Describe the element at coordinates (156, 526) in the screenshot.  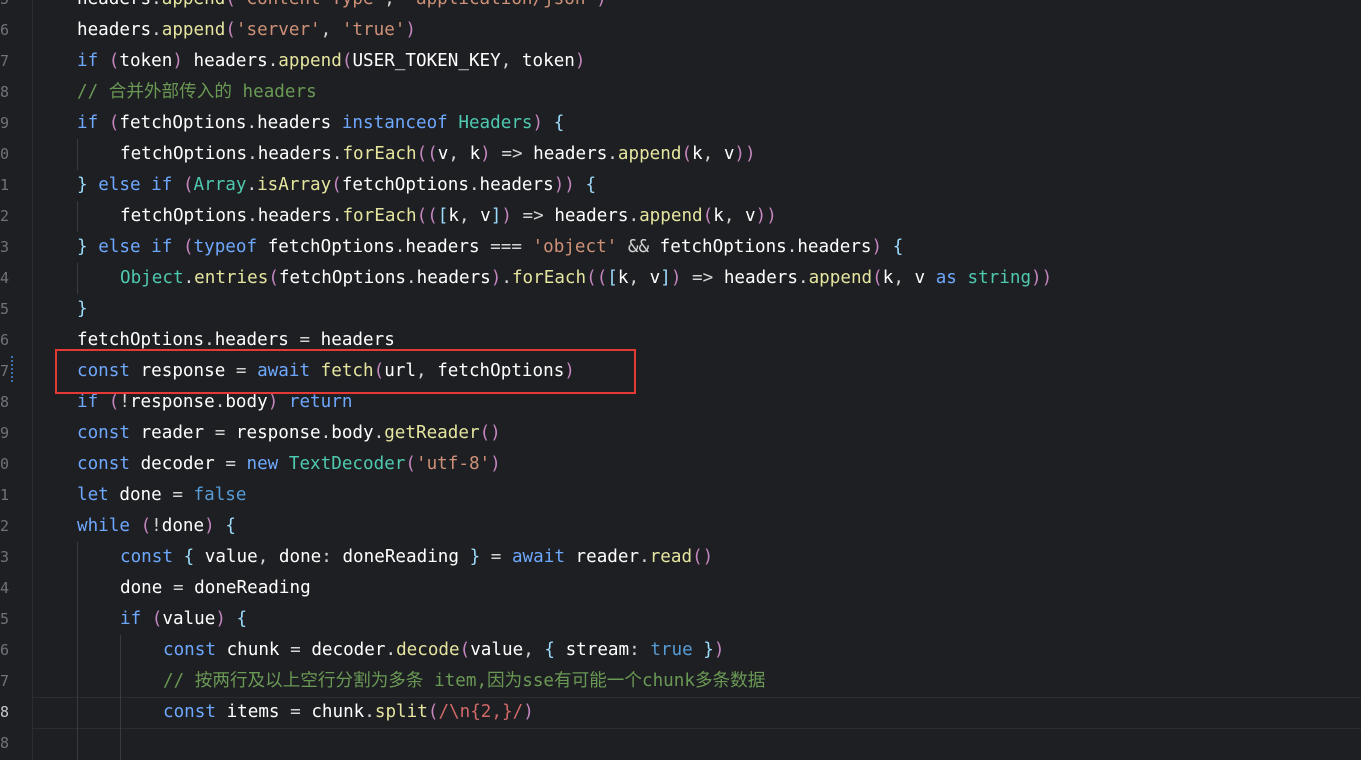
I see `code-line: while (!done) {` at that location.